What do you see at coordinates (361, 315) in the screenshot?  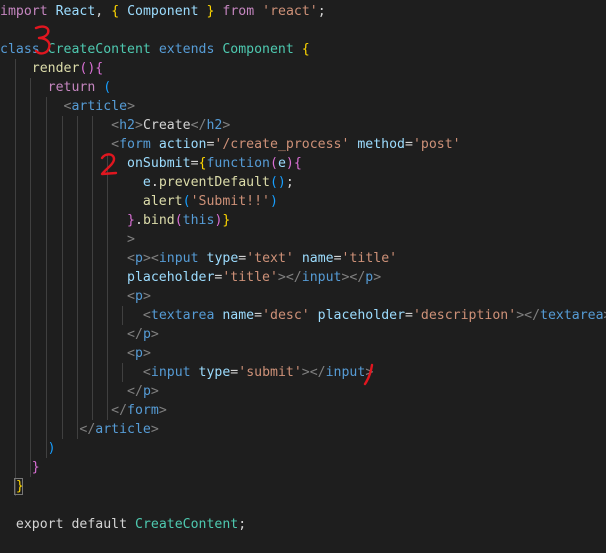 I see `code-token: placeholder` at bounding box center [361, 315].